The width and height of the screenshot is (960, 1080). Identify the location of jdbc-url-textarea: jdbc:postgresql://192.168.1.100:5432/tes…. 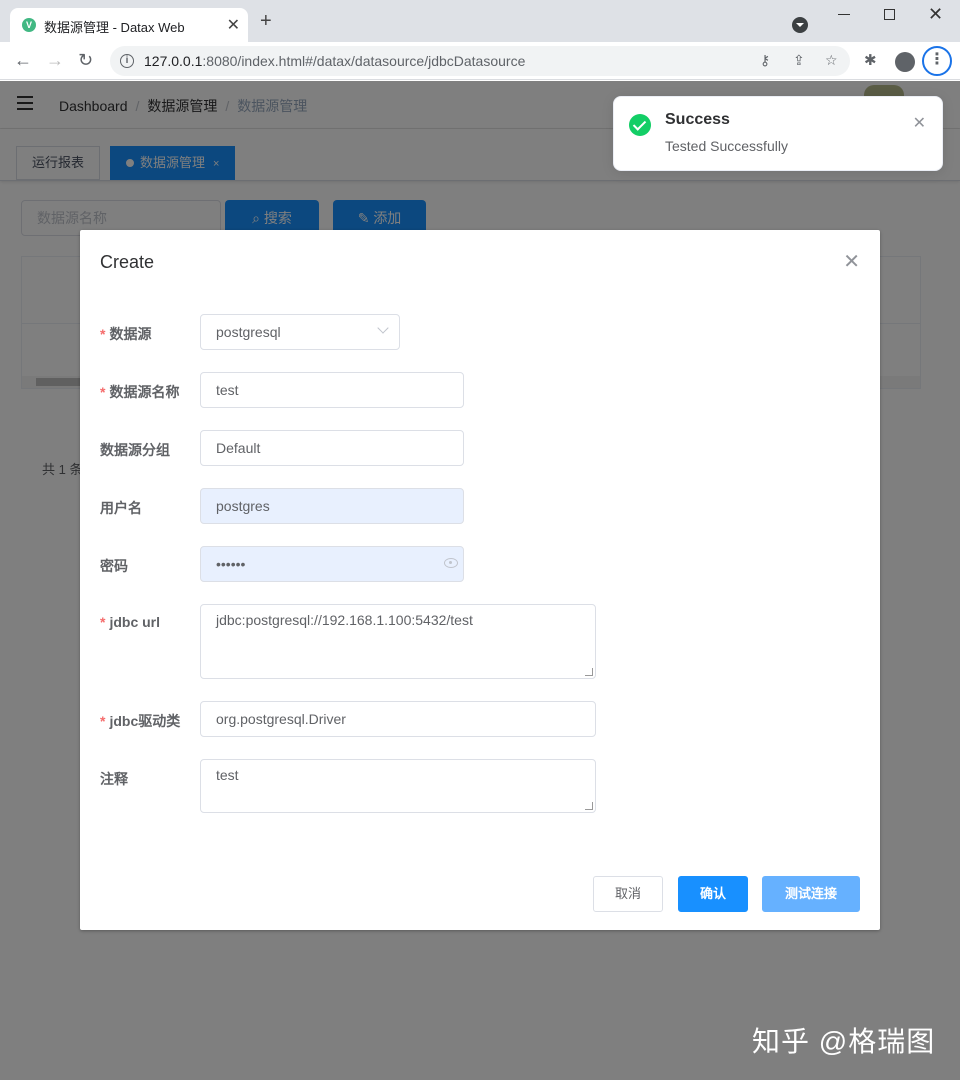
(398, 641).